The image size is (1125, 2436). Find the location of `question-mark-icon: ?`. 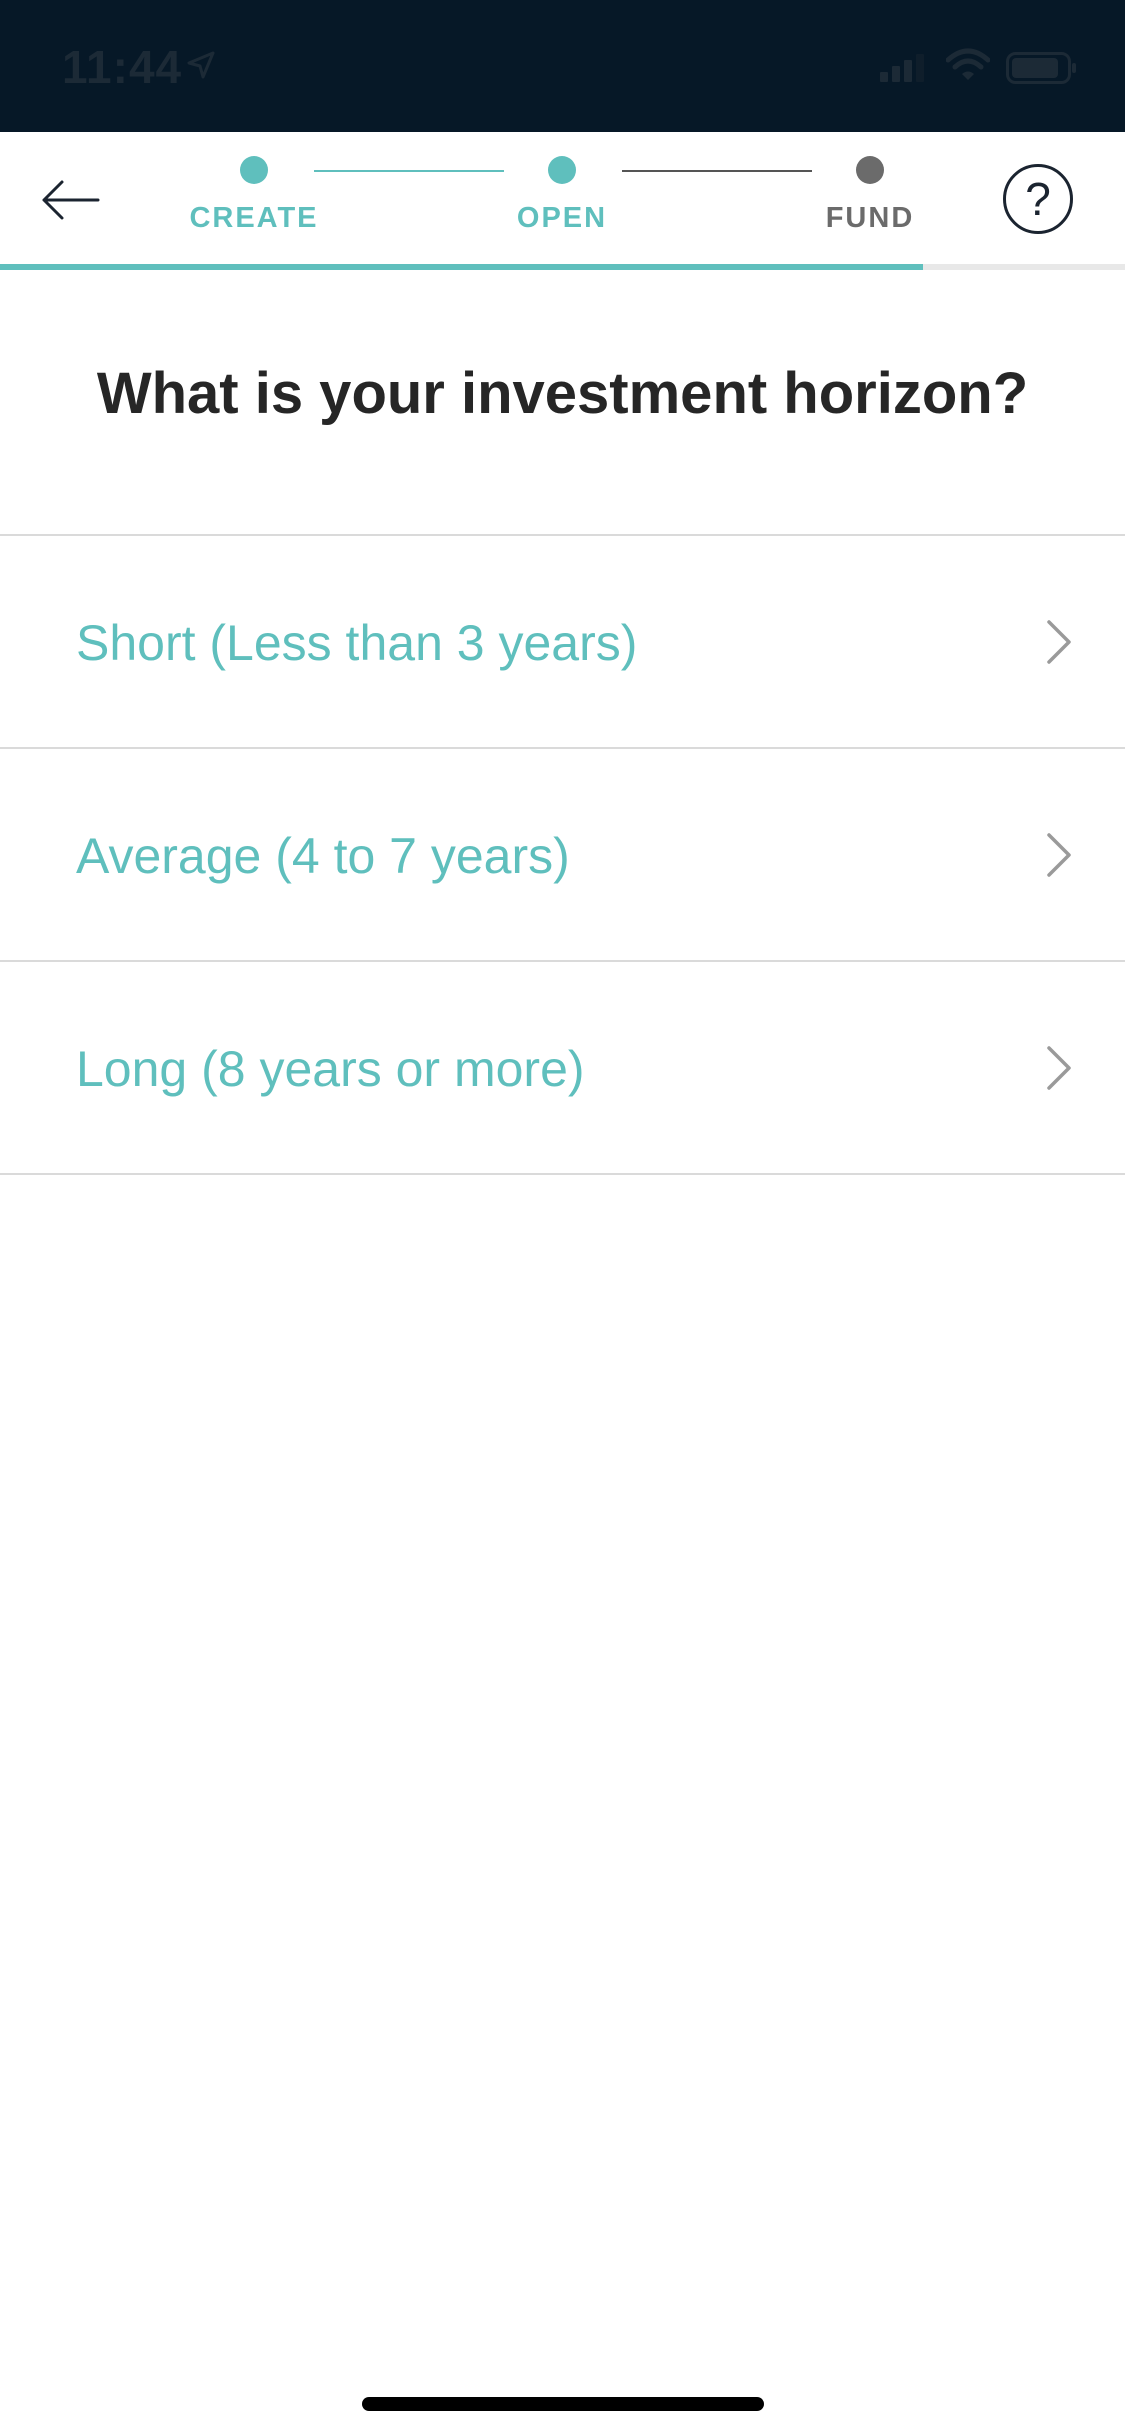

question-mark-icon: ? is located at coordinates (1038, 199).